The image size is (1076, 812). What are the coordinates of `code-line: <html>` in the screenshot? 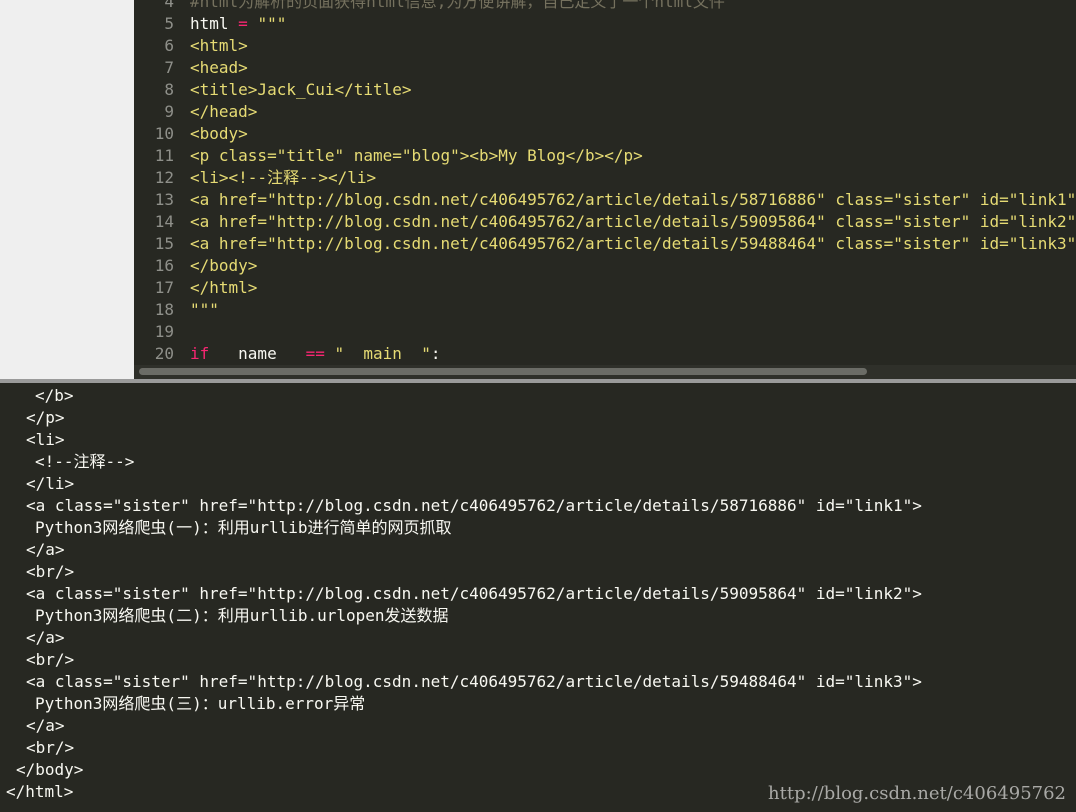 It's located at (219, 45).